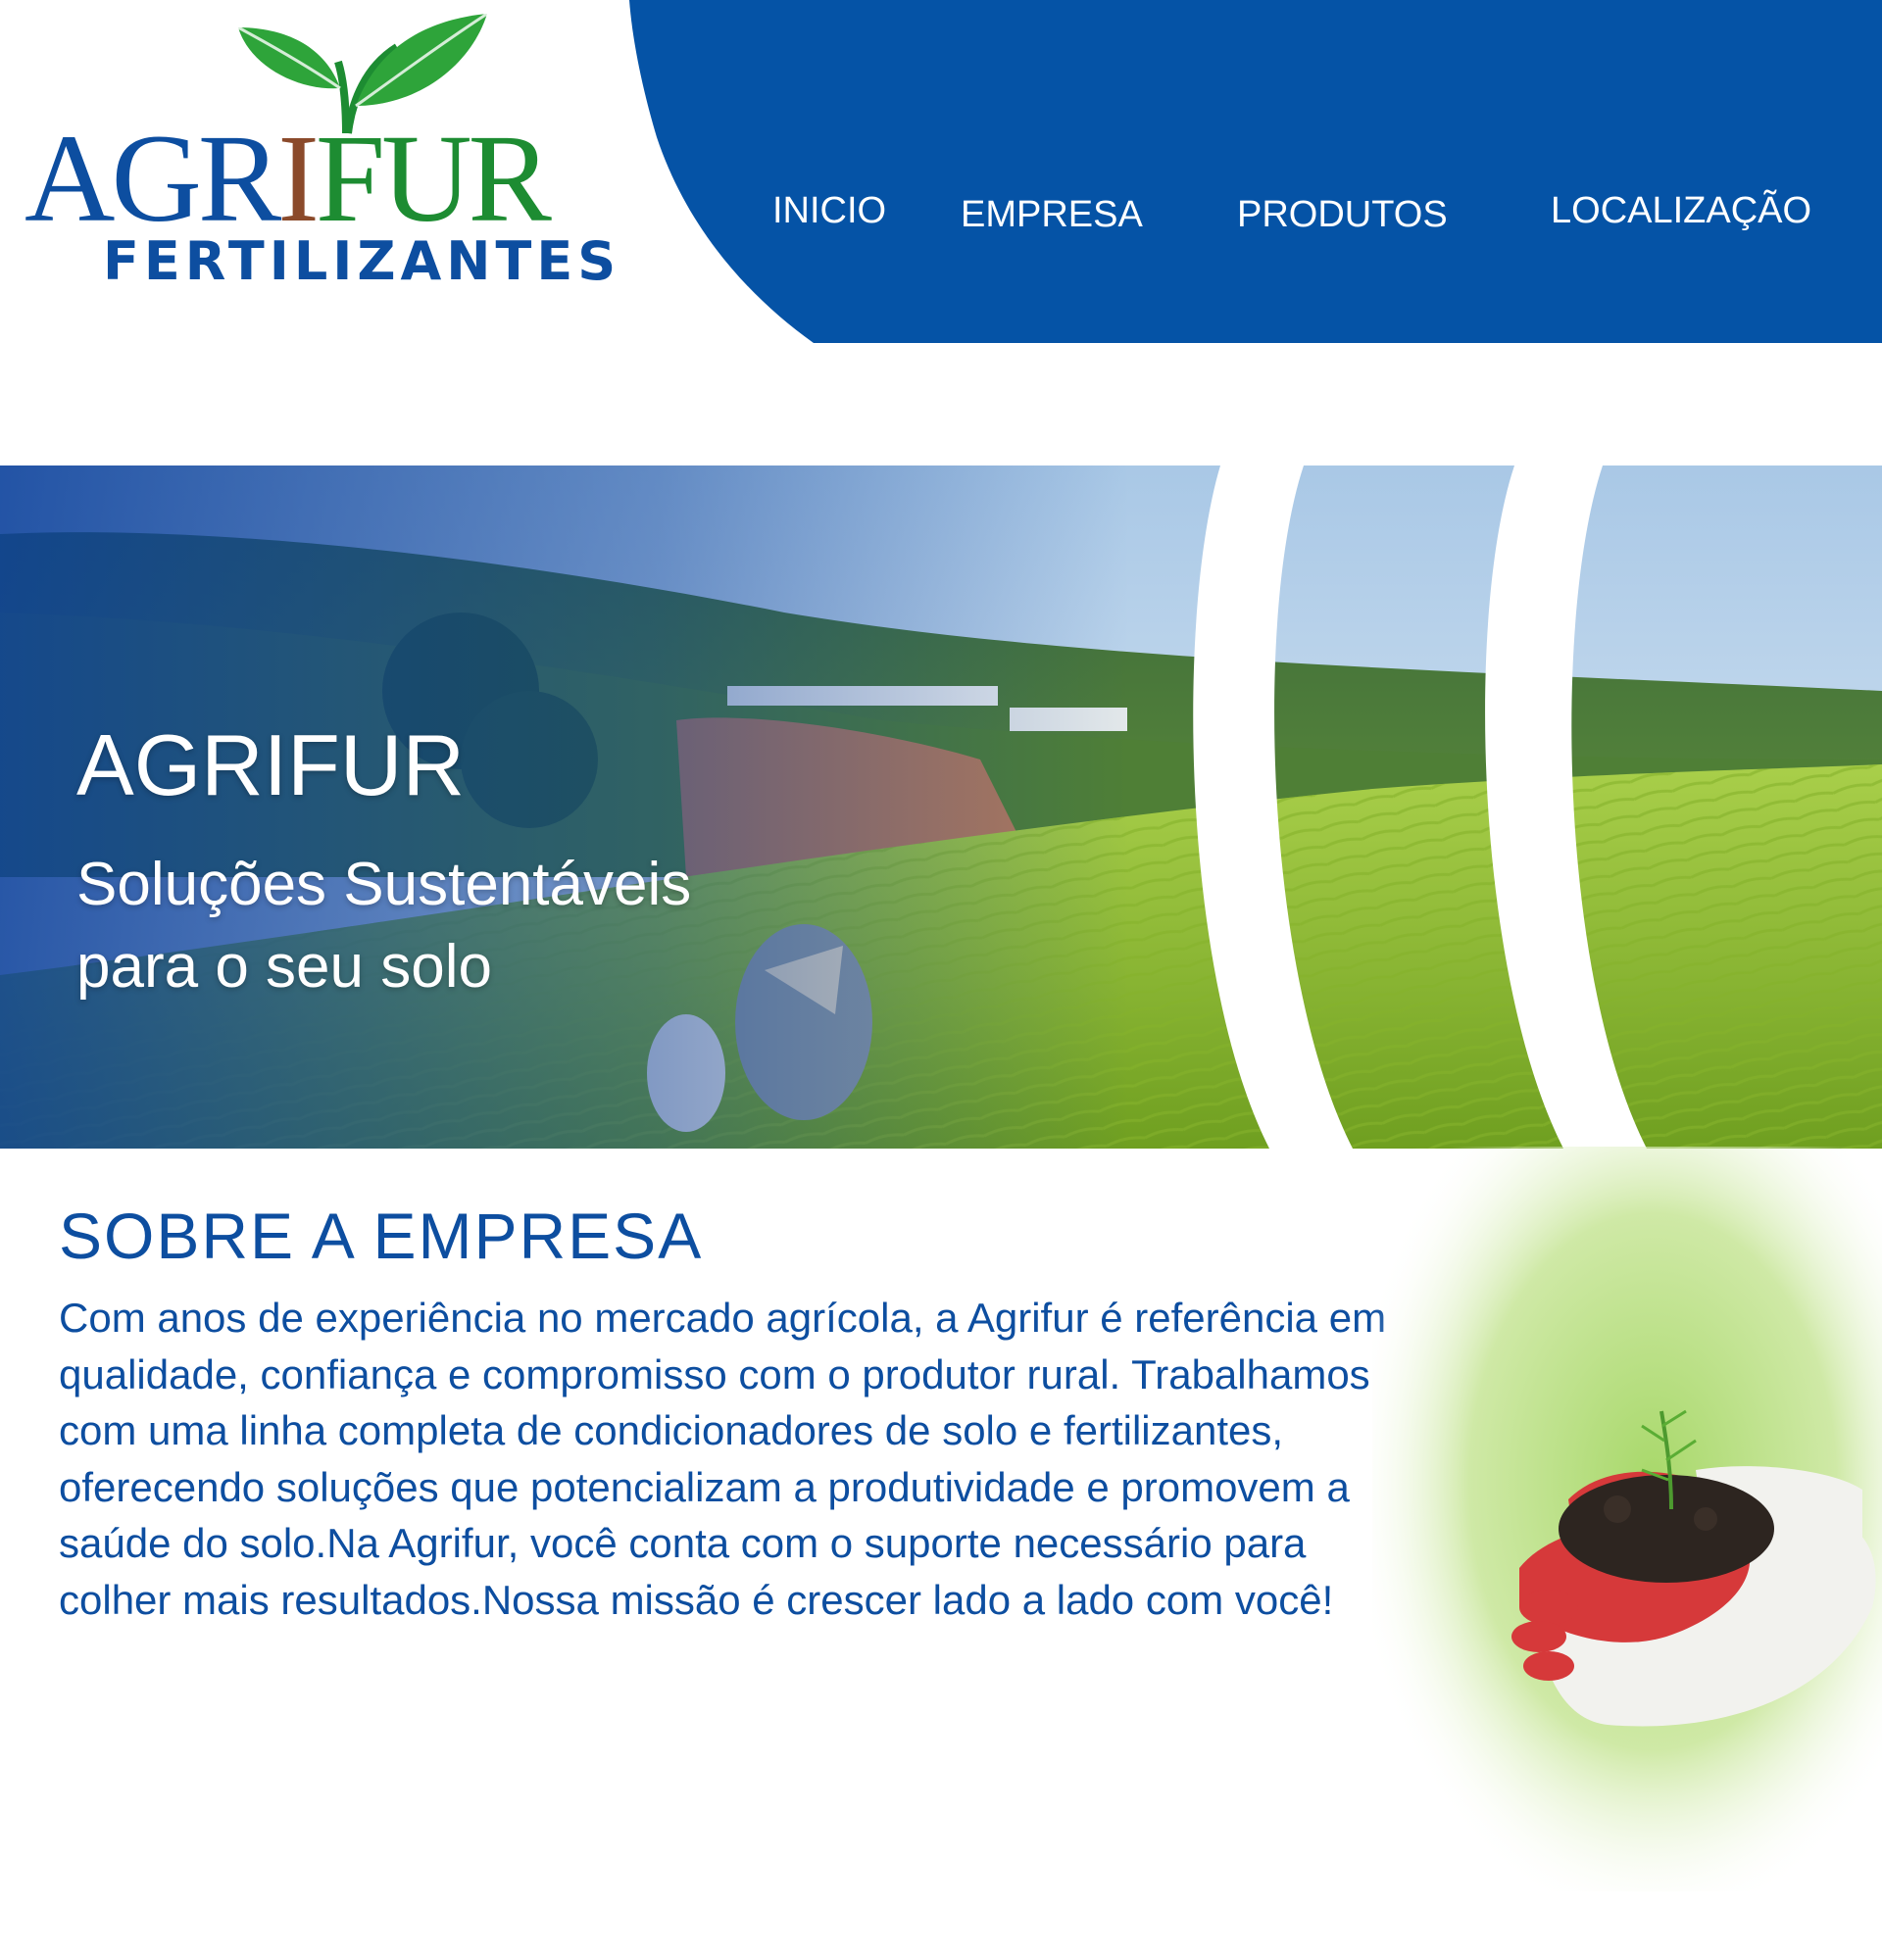 The width and height of the screenshot is (1882, 1960). I want to click on nav-item-inicio: INICIO, so click(829, 210).